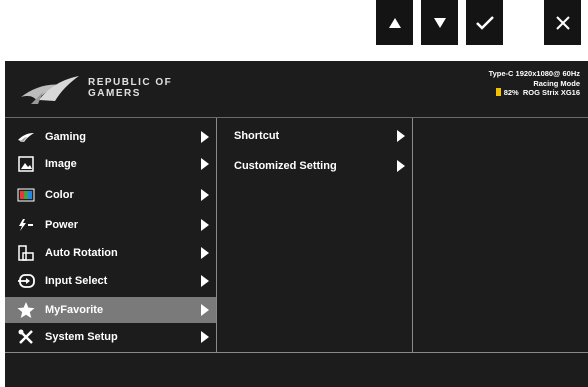 The height and width of the screenshot is (387, 588). What do you see at coordinates (551, 92) in the screenshot?
I see `model-name: ROG Strix XG16` at bounding box center [551, 92].